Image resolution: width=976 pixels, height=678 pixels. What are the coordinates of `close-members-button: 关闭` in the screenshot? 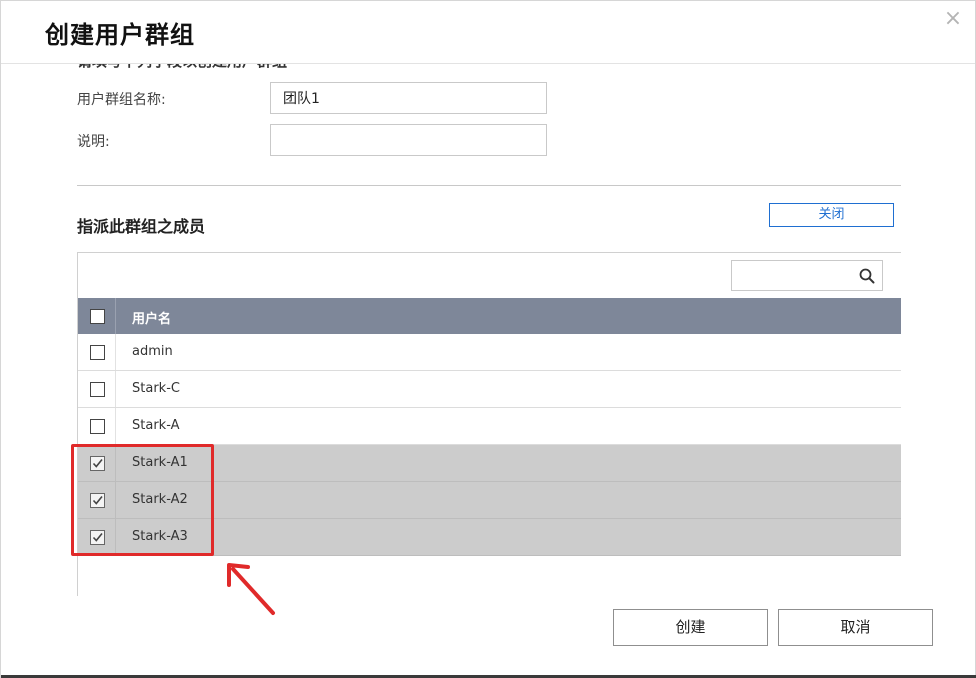 It's located at (831, 215).